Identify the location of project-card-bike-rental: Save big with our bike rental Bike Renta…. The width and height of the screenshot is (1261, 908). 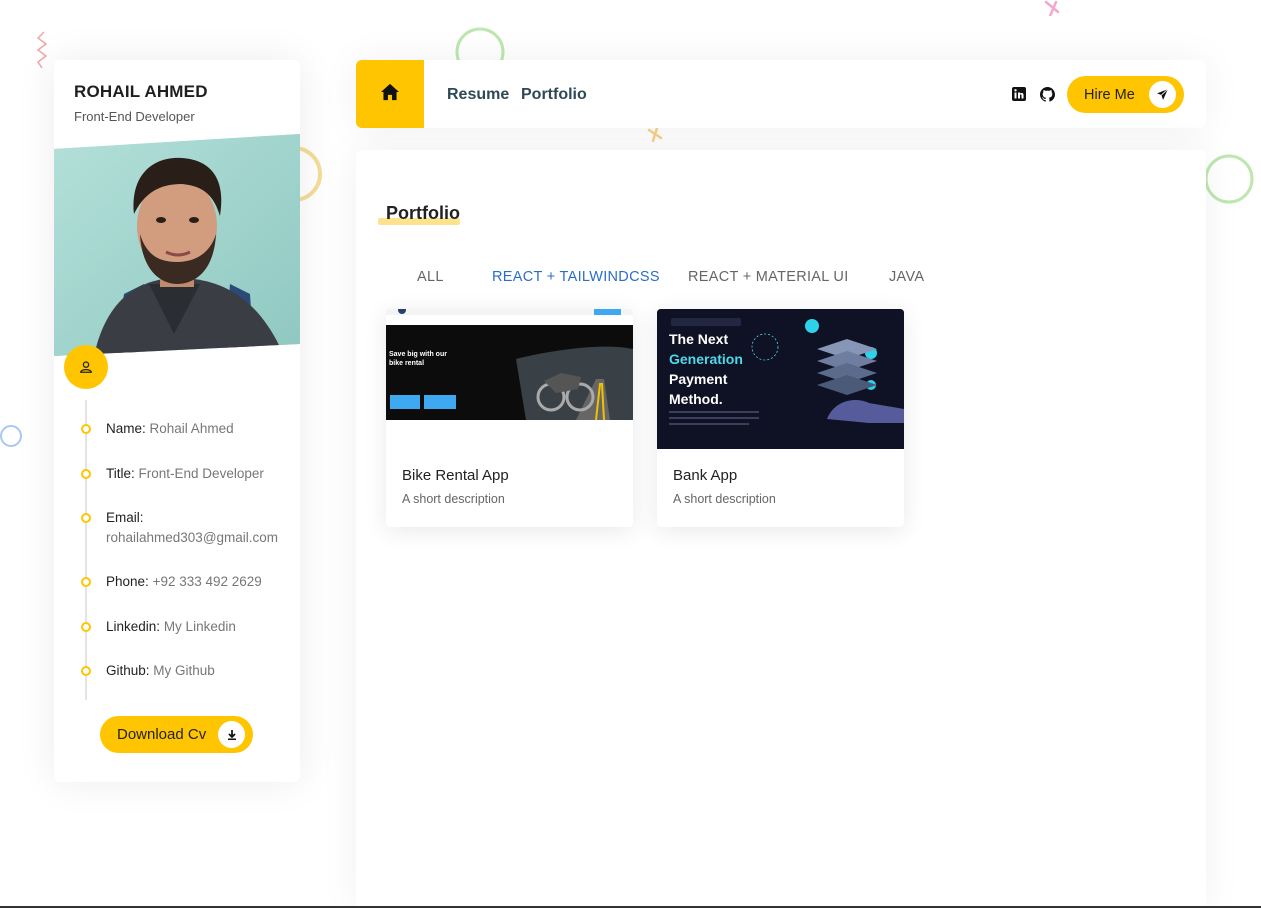
(509, 418).